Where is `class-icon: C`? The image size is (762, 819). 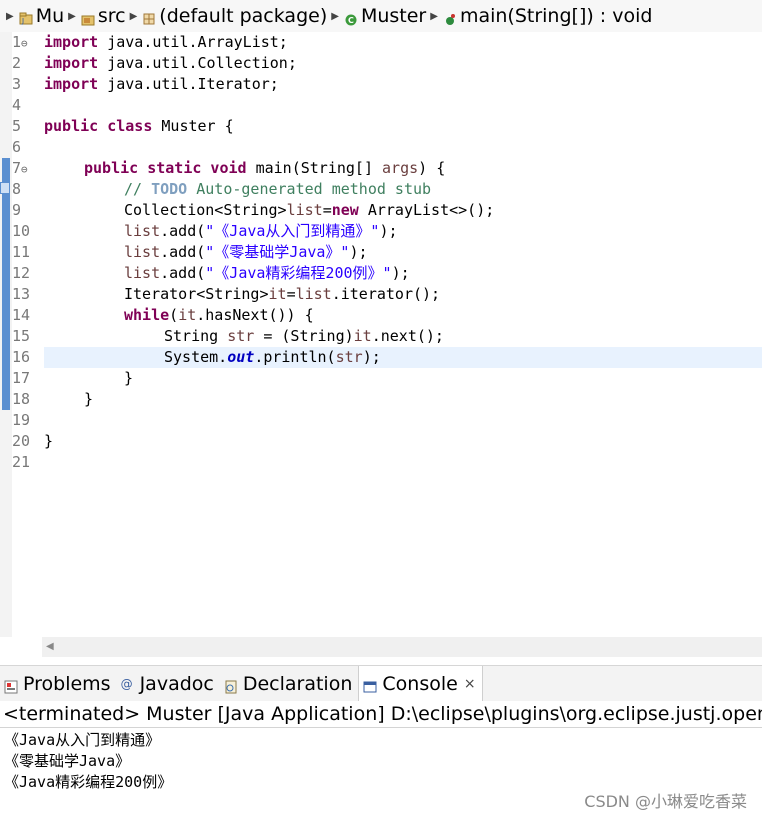 class-icon: C is located at coordinates (351, 17).